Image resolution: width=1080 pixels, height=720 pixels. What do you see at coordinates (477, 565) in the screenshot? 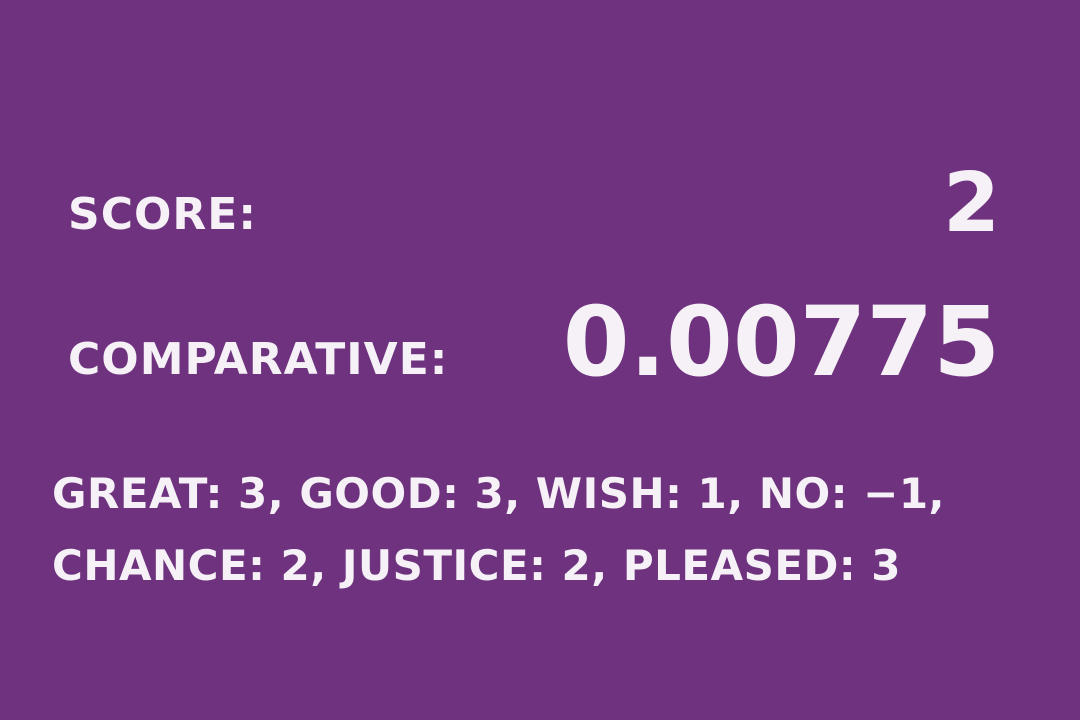
I see `word-scores-line-2: CHANCE: 2, JUSTICE: 2, PLEASED: 3` at bounding box center [477, 565].